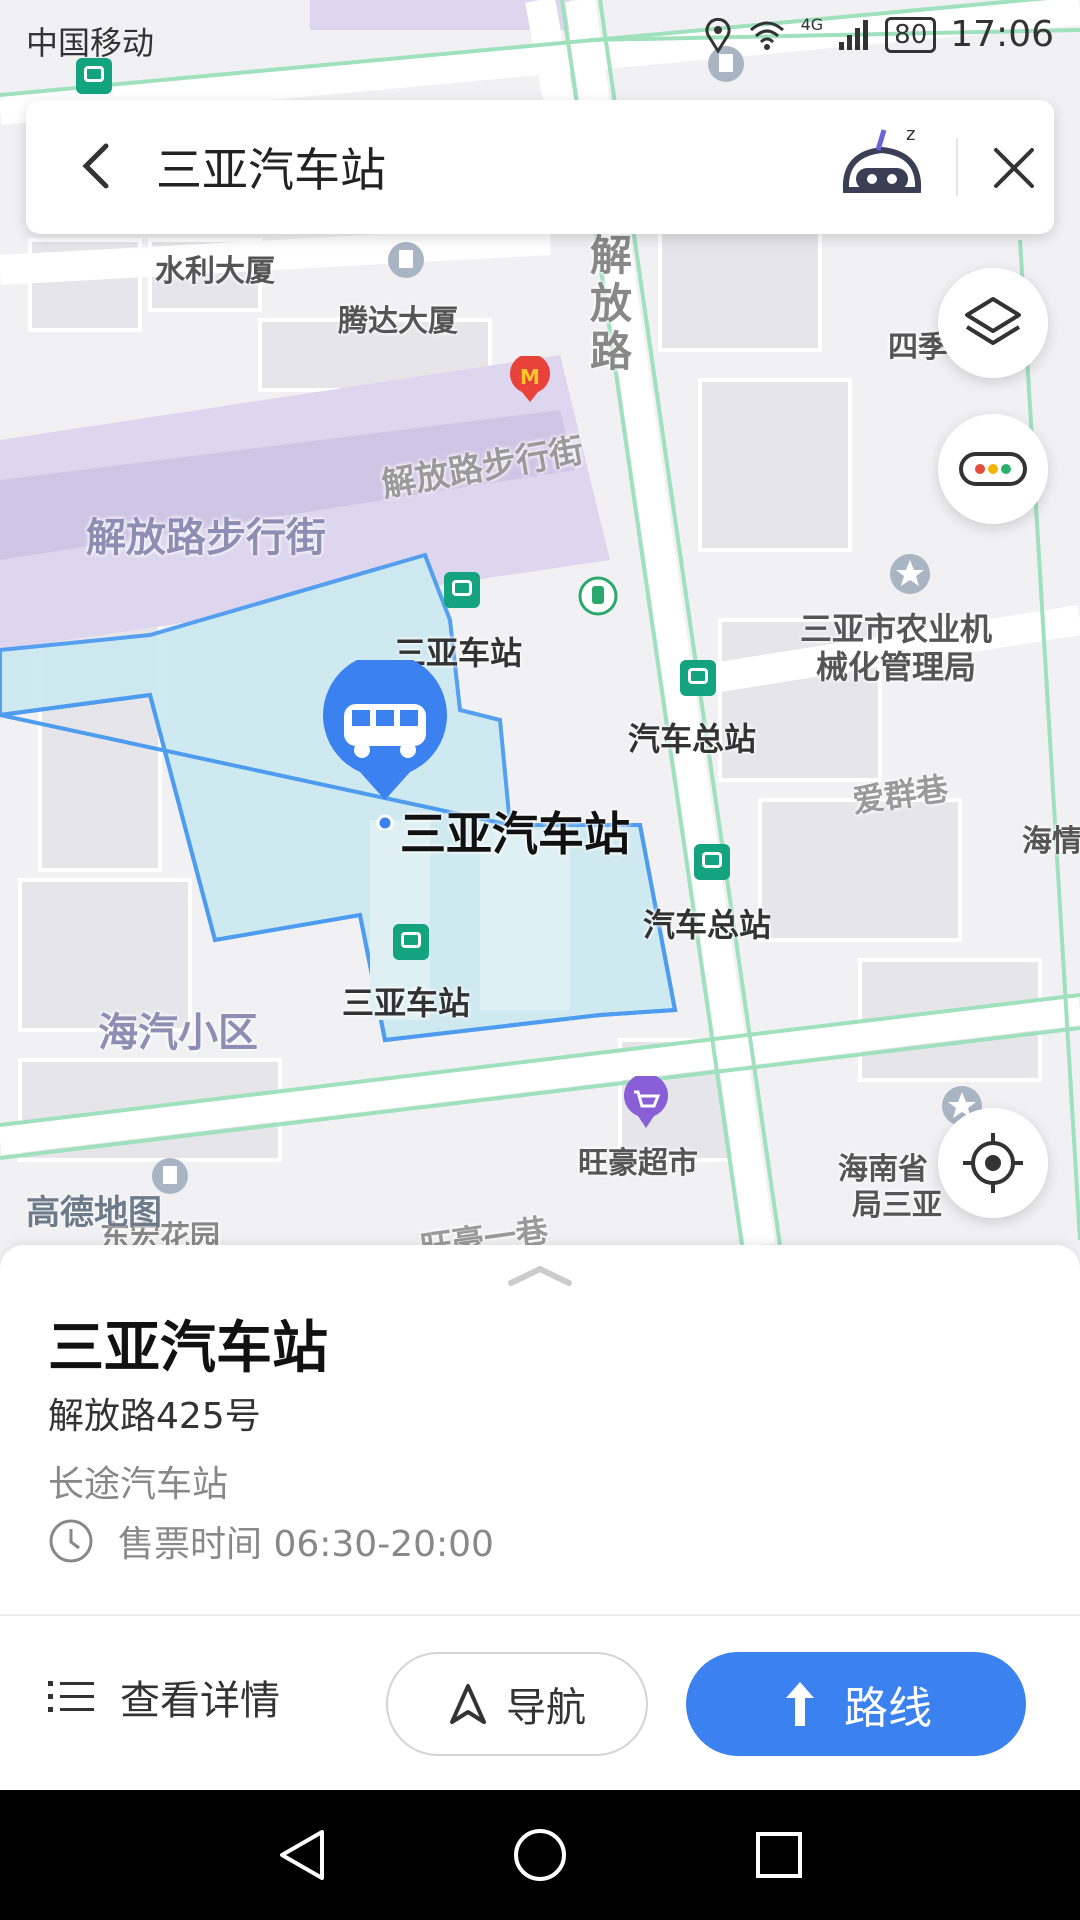  Describe the element at coordinates (98, 166) in the screenshot. I see `back-arrow-icon` at that location.